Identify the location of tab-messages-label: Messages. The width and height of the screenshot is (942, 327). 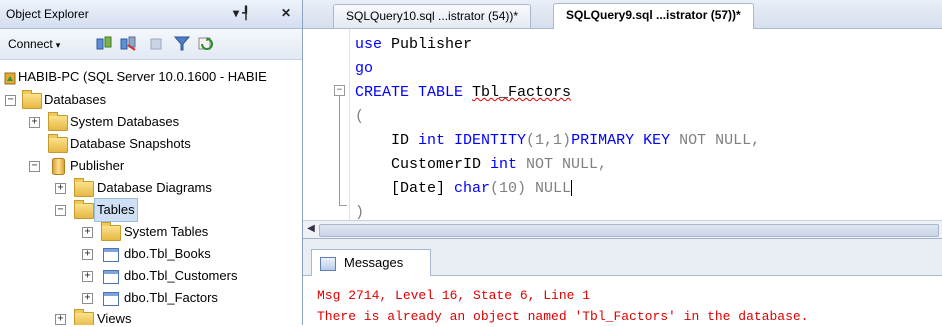
(374, 262).